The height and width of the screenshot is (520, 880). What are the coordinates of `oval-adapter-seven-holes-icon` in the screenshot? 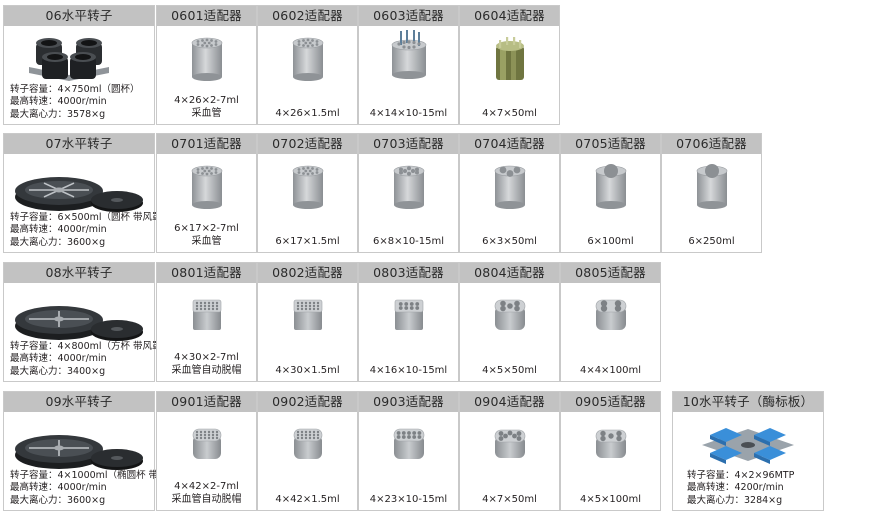 It's located at (509, 443).